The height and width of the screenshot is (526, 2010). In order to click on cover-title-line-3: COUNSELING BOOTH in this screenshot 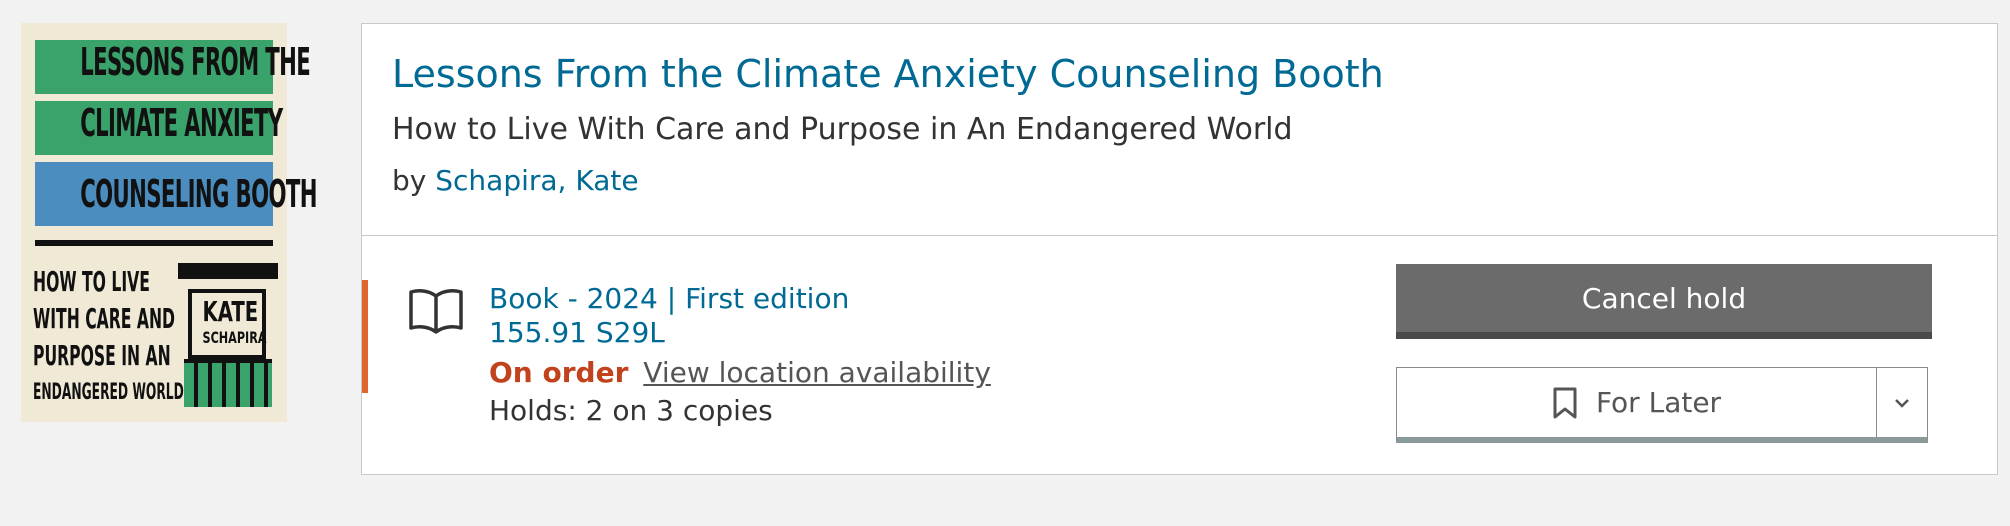, I will do `click(176, 194)`.